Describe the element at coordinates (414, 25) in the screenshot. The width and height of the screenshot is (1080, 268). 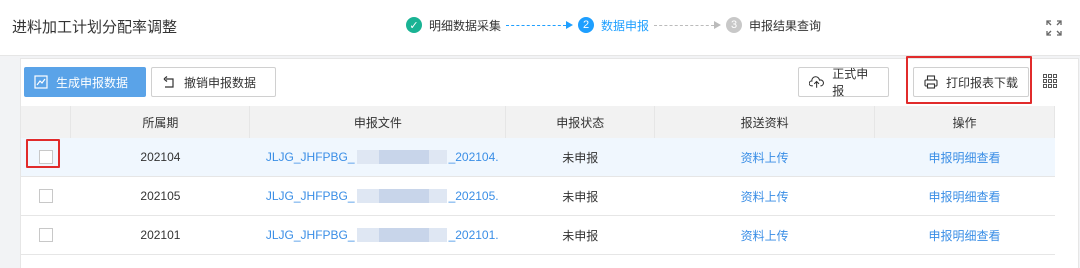
I see `check-circle-icon: ✓` at that location.